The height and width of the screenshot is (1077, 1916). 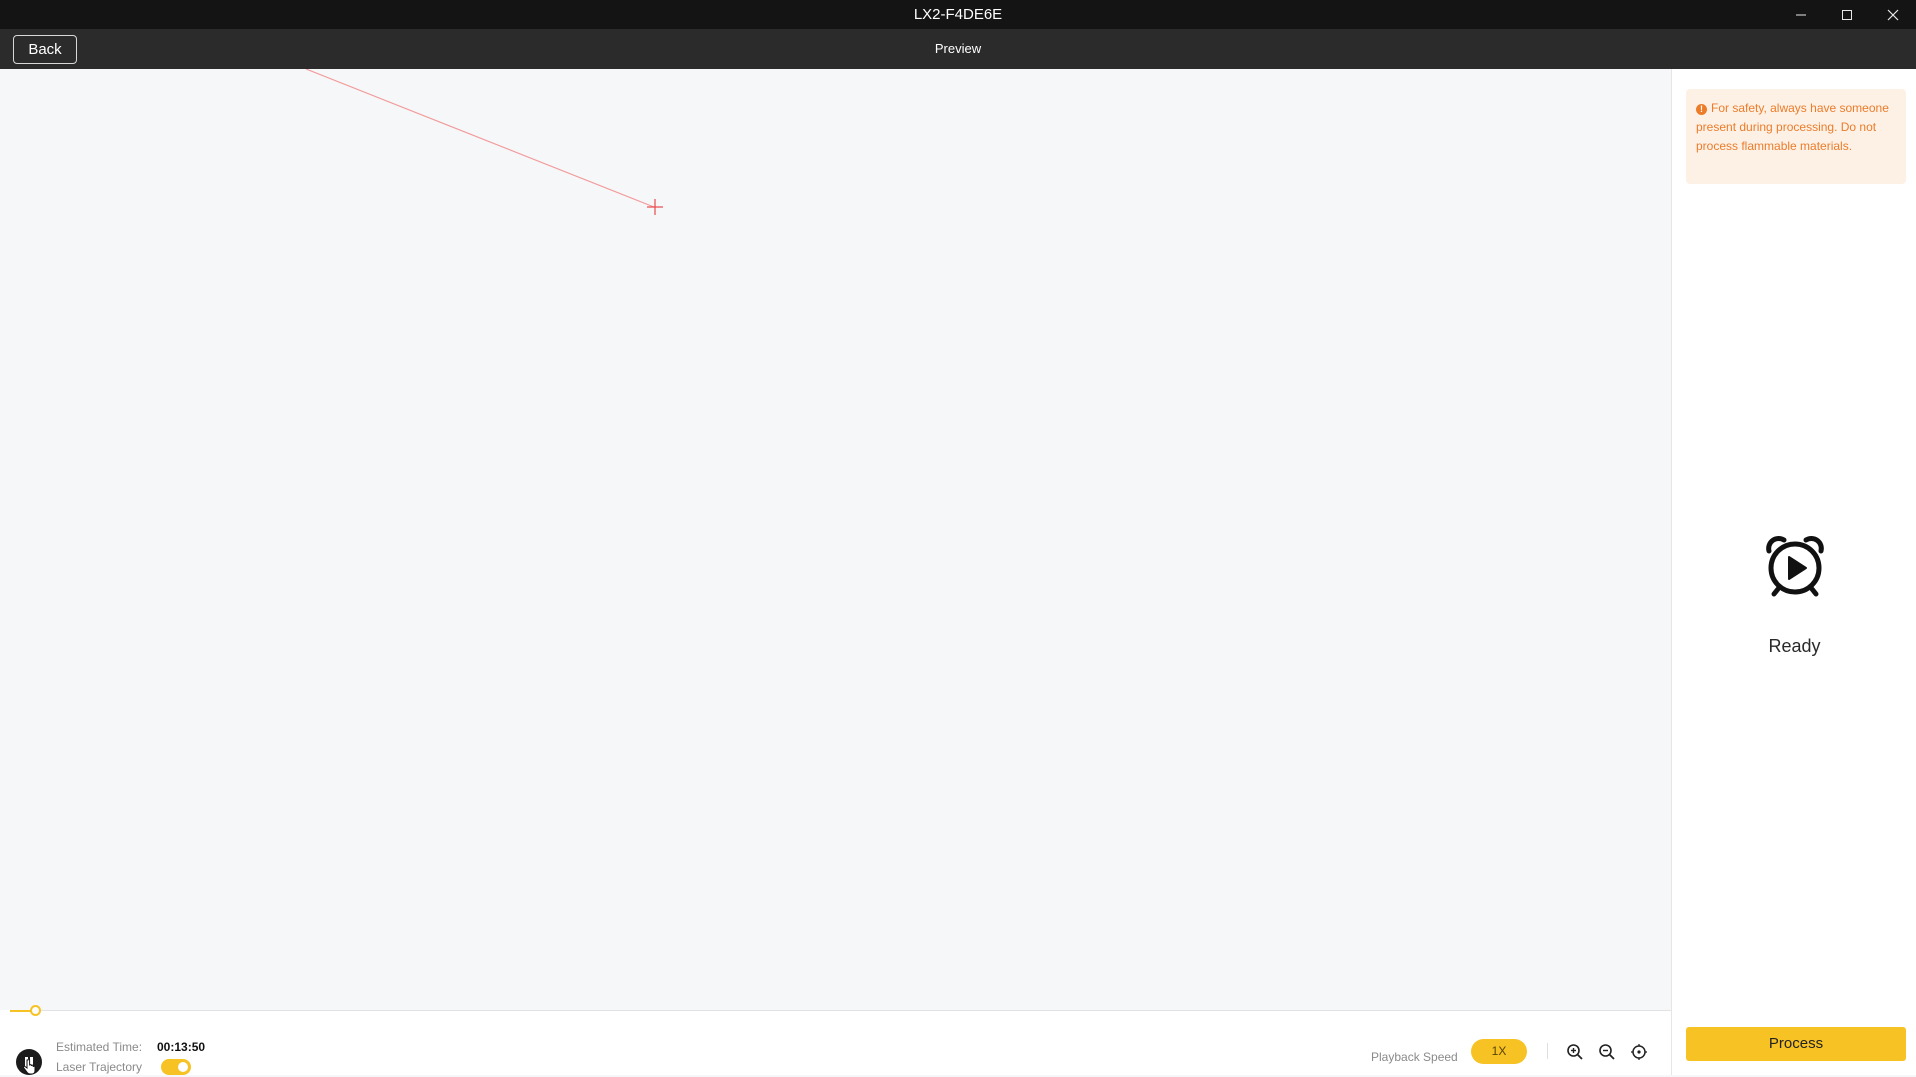 I want to click on warning-icon: !, so click(x=1701, y=109).